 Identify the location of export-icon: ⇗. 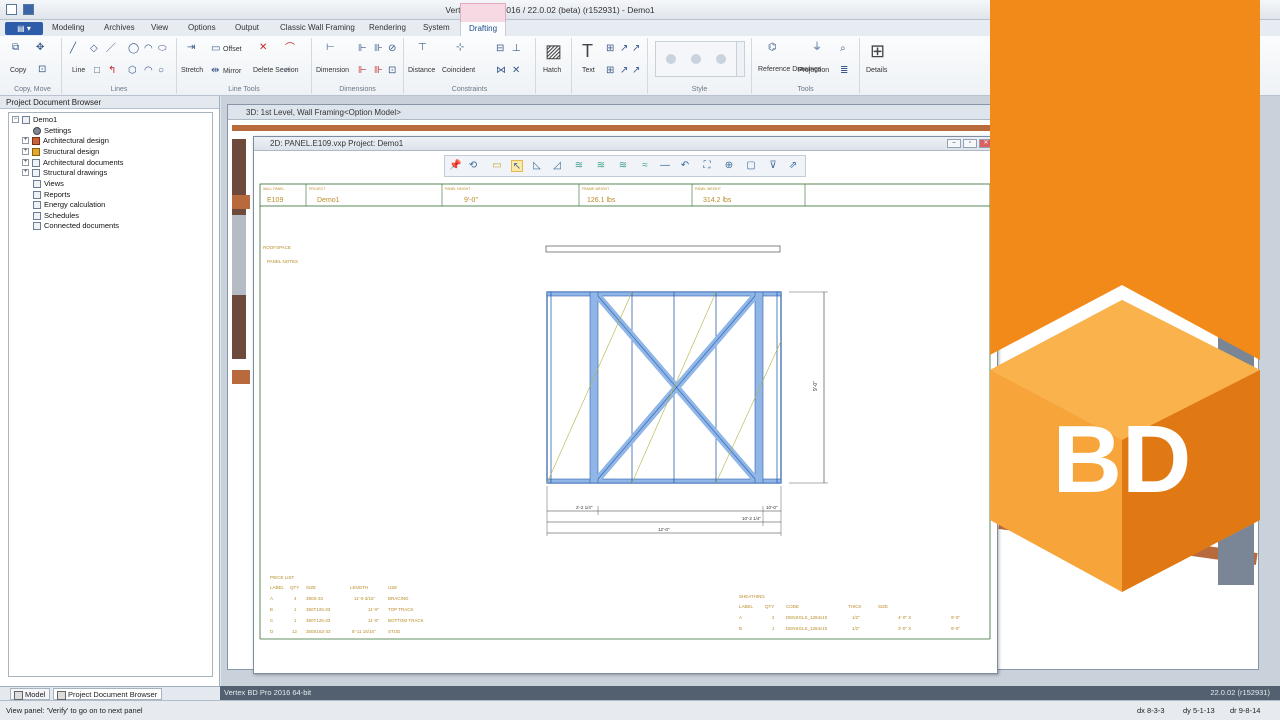
(793, 166).